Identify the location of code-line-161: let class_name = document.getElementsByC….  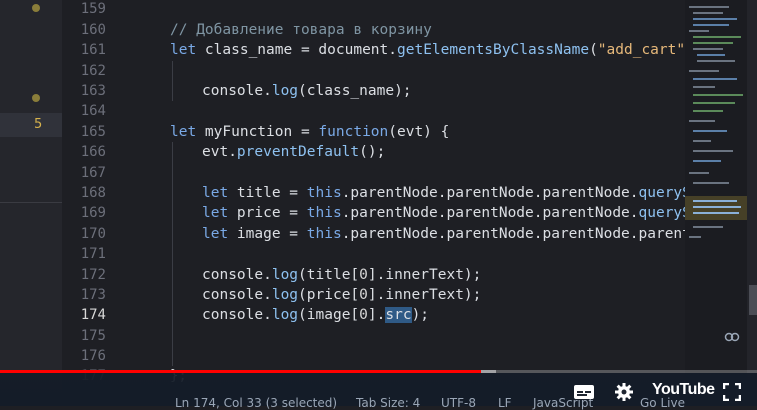
(427, 50).